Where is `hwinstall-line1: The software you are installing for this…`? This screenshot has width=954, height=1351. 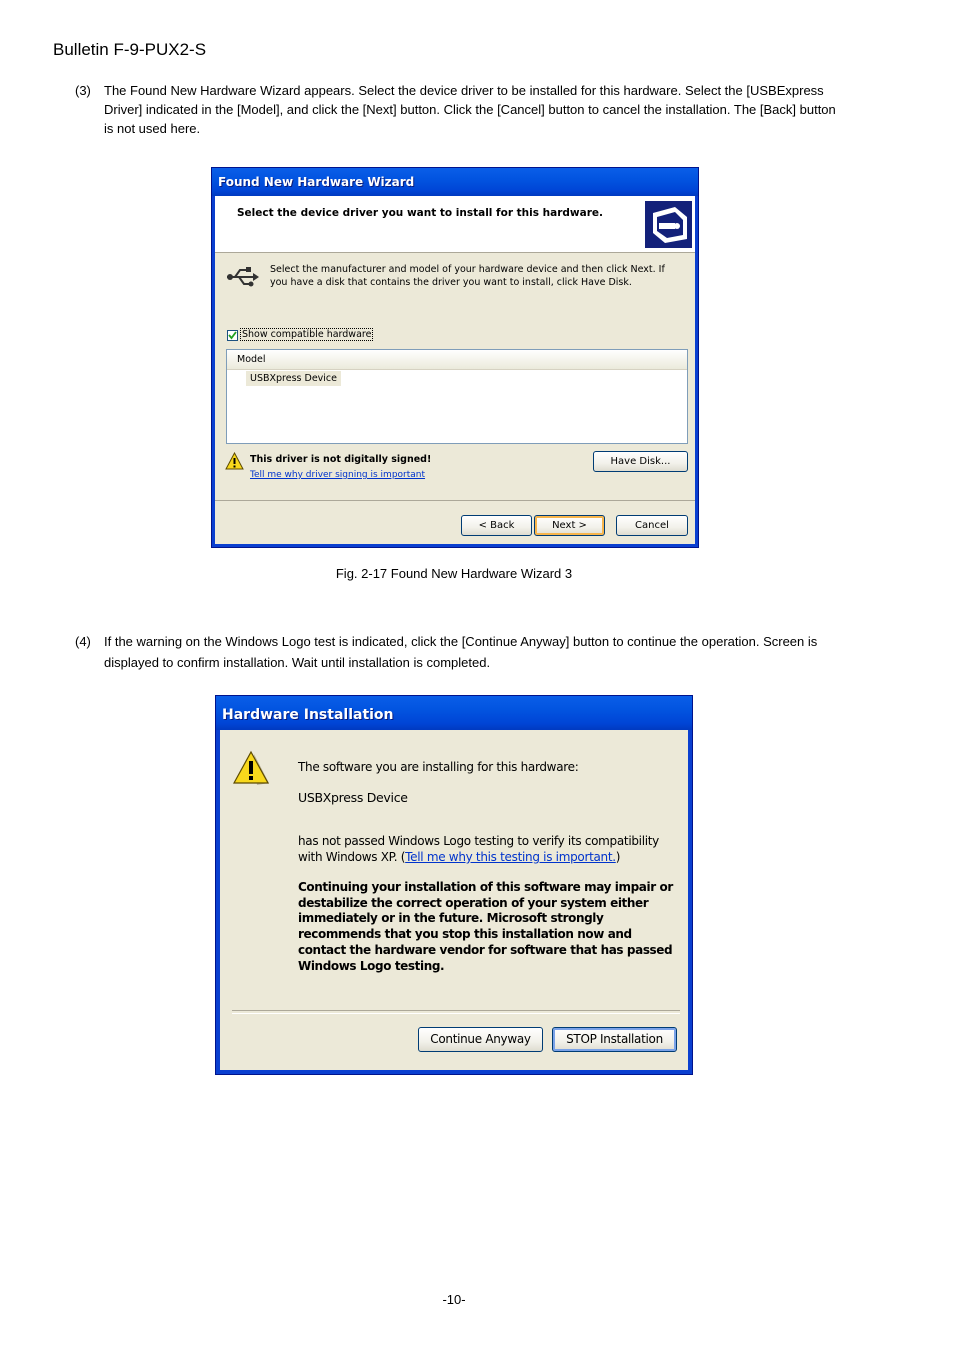
hwinstall-line1: The software you are installing for this… is located at coordinates (438, 767).